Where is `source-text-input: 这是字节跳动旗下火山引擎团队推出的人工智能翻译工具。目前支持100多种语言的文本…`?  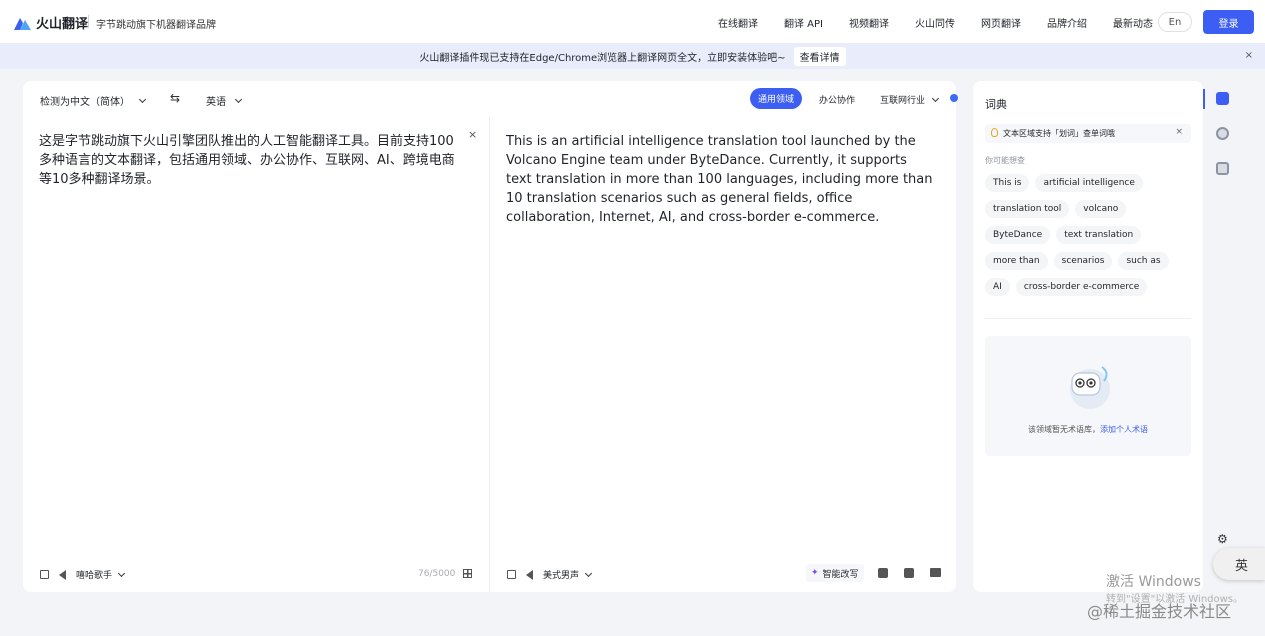 source-text-input: 这是字节跳动旗下火山引擎团队推出的人工智能翻译工具。目前支持100多种语言的文本… is located at coordinates (251, 160).